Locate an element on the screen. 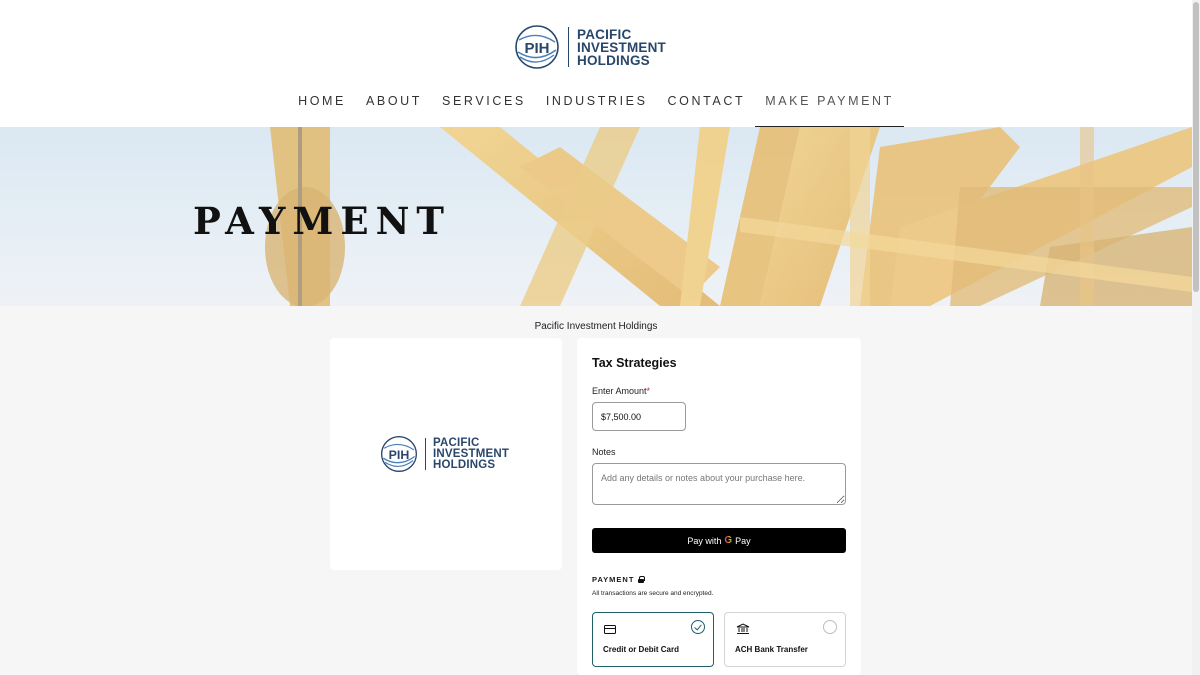 This screenshot has width=1200, height=675. page-scrollbar is located at coordinates (1196, 337).